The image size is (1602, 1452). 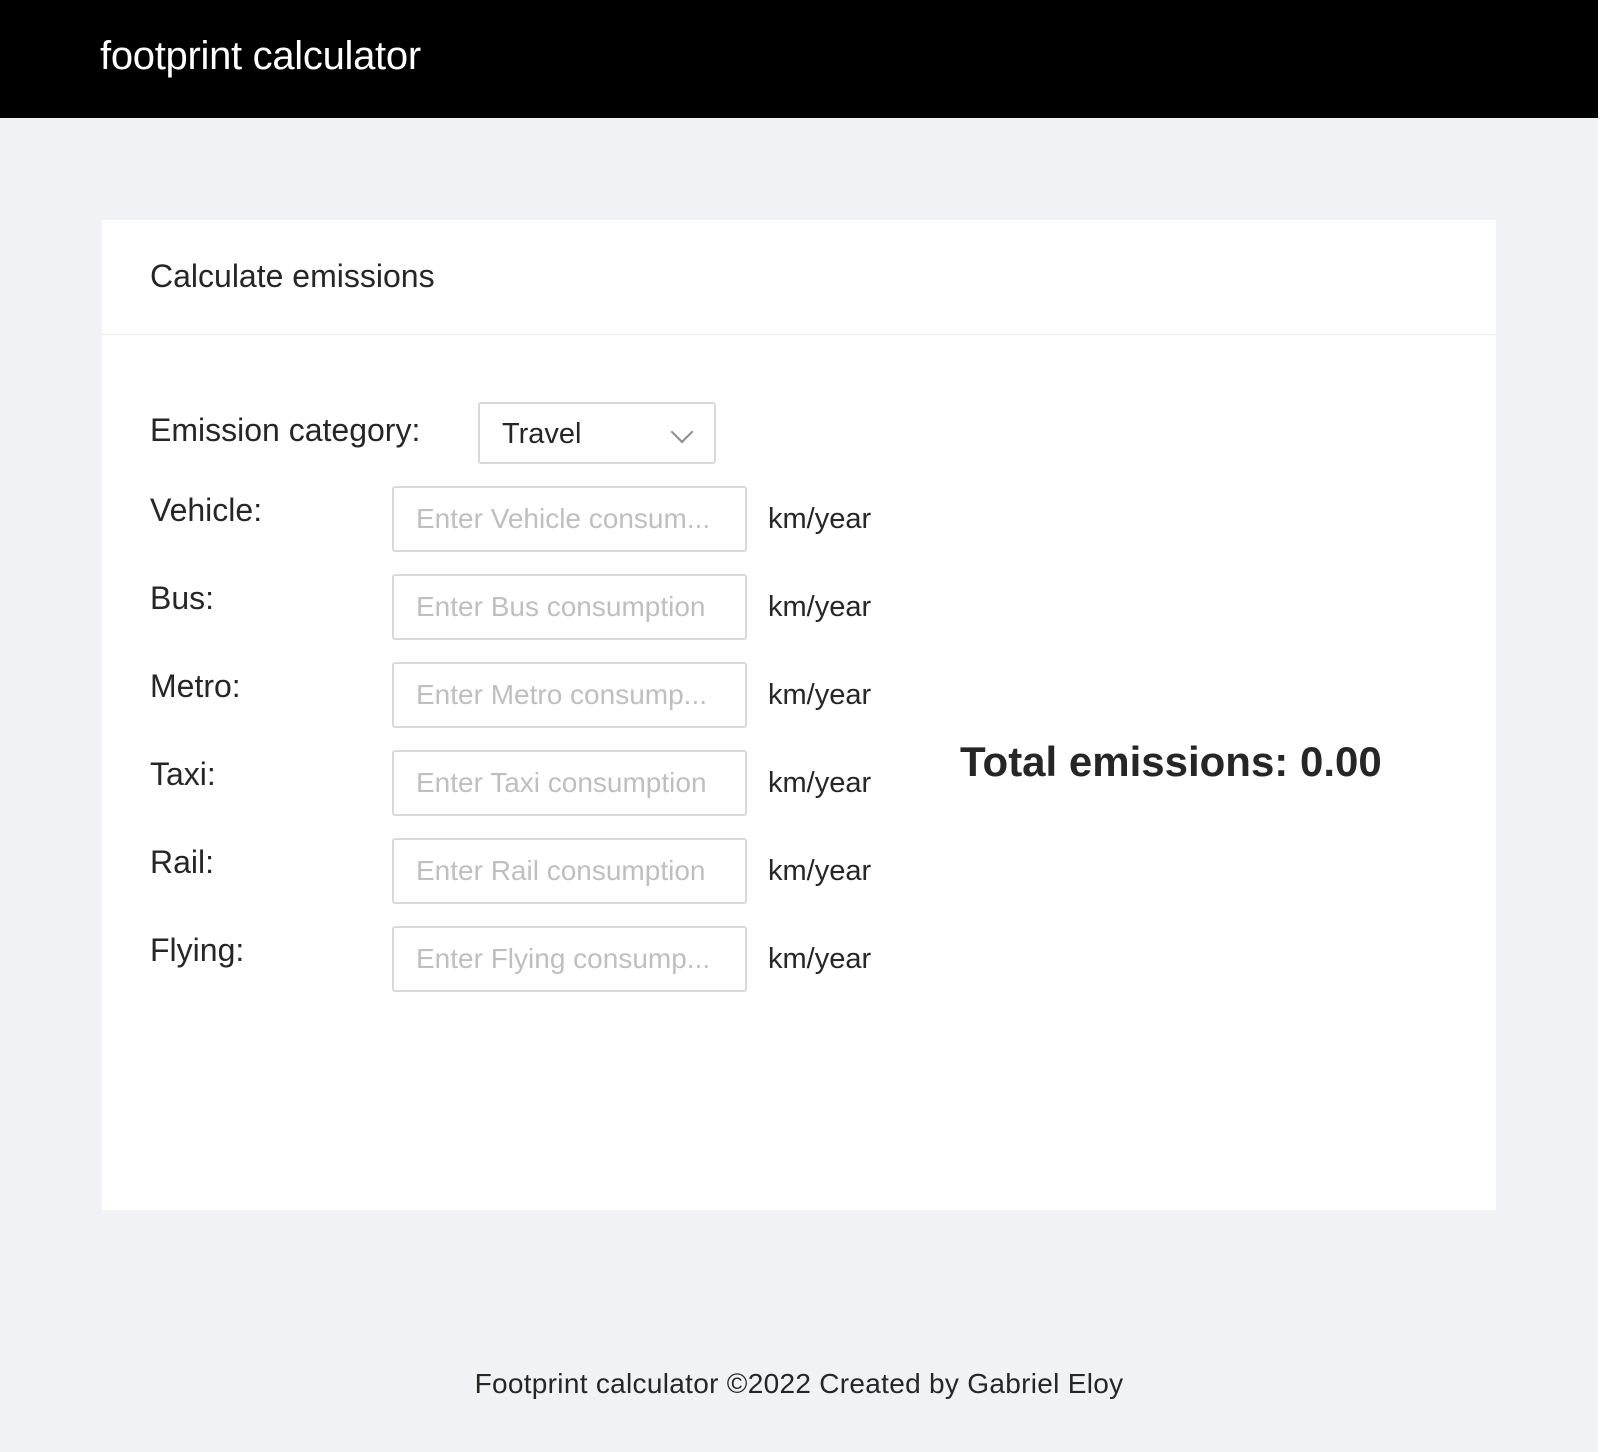 I want to click on metro-input, so click(x=569, y=695).